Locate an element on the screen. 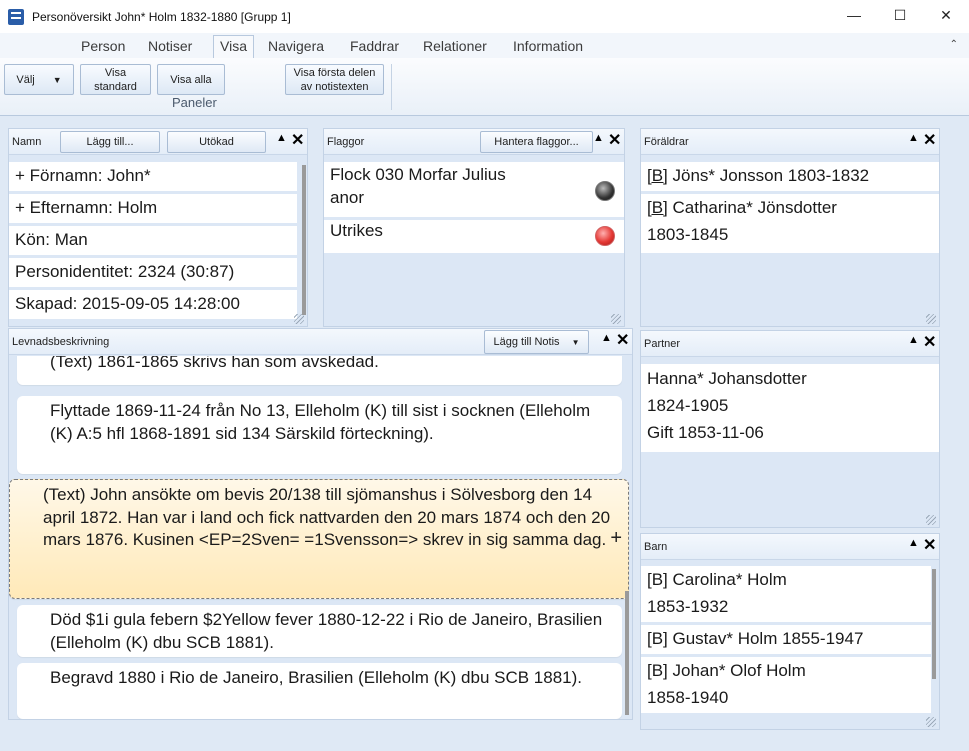 The image size is (969, 751). child-item: [B] Johan* Olof Holm 1858-1940 is located at coordinates (786, 685).